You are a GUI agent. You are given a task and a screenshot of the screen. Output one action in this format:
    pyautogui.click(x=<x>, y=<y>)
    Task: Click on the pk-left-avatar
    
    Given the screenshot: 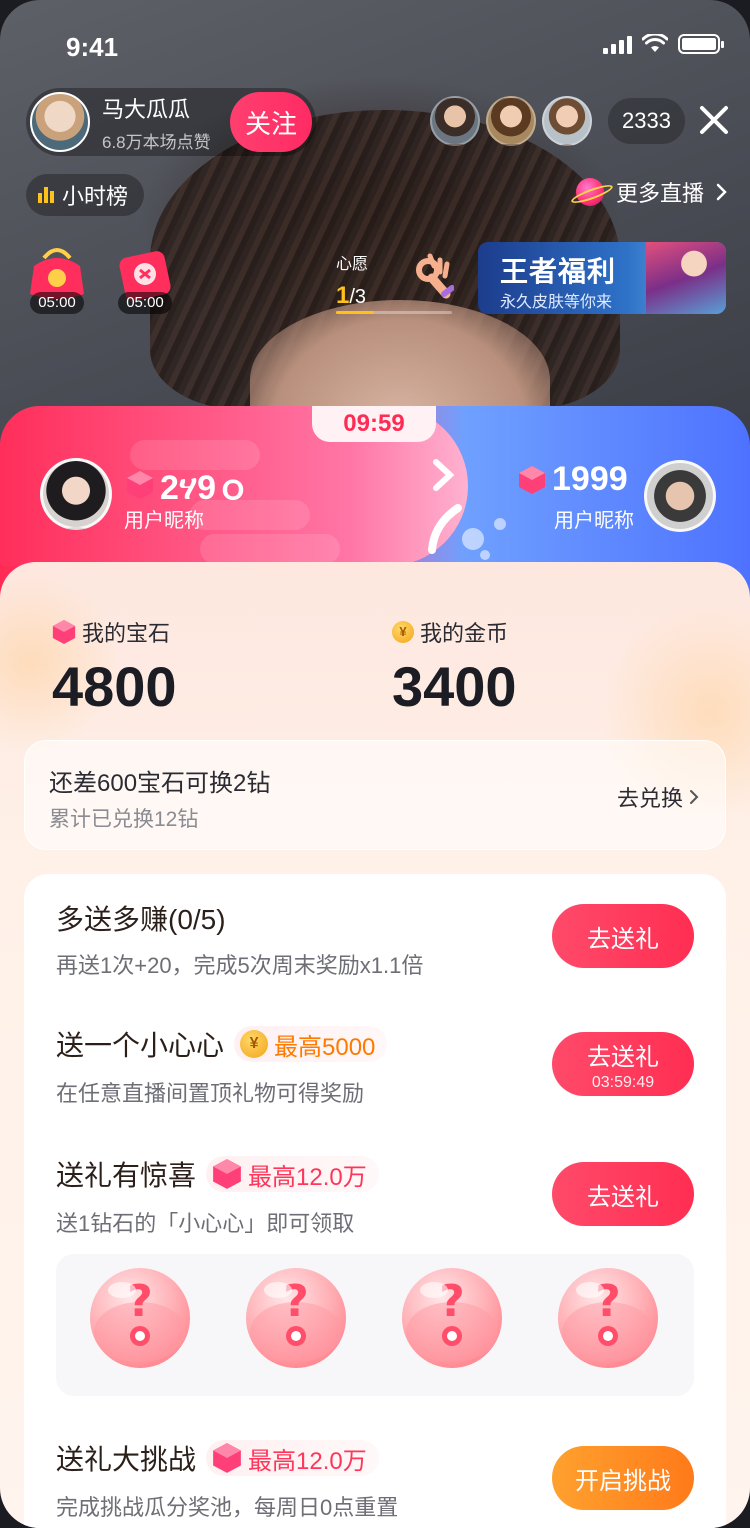 What is the action you would take?
    pyautogui.click(x=76, y=494)
    